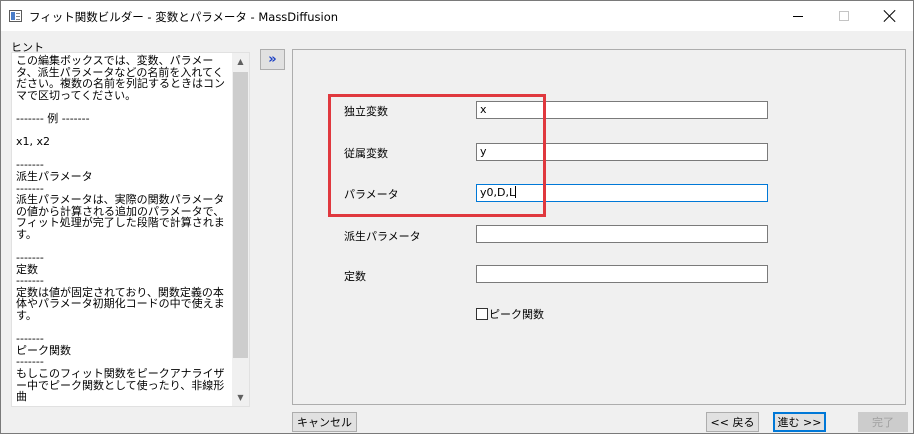 The height and width of the screenshot is (434, 914). Describe the element at coordinates (272, 59) in the screenshot. I see `expand-hint-button: »` at that location.